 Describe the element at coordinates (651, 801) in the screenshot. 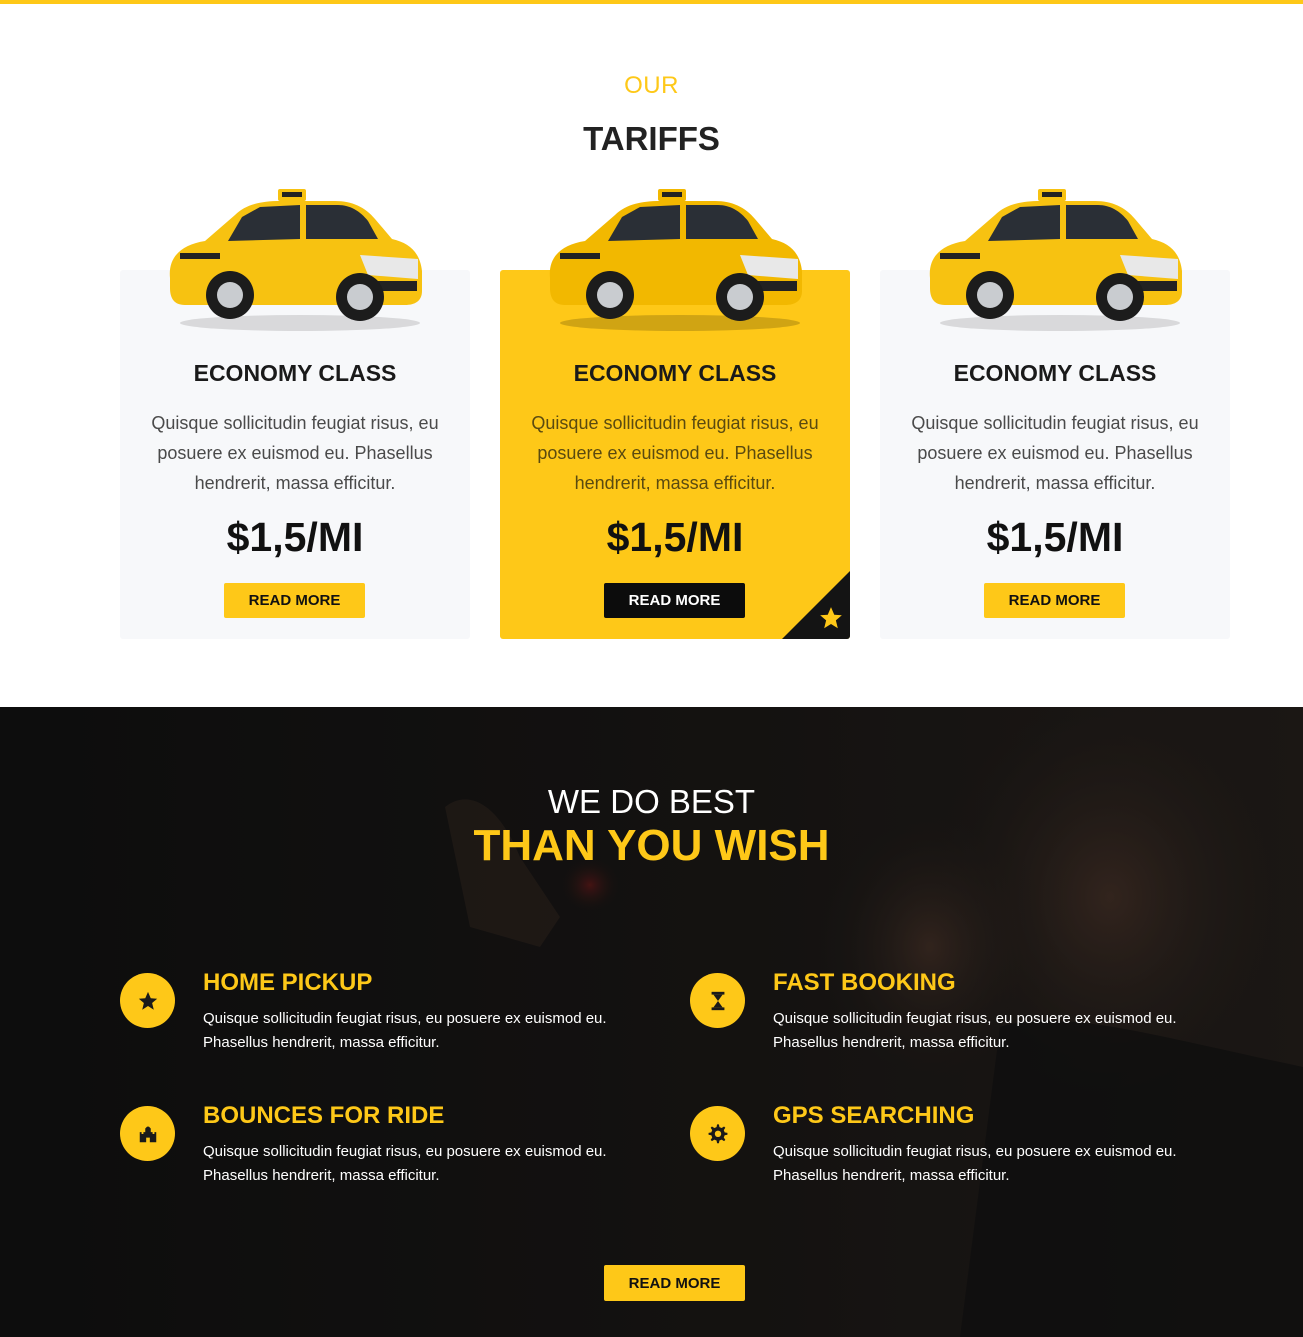

I see `features-kicker: WE DO BEST` at that location.